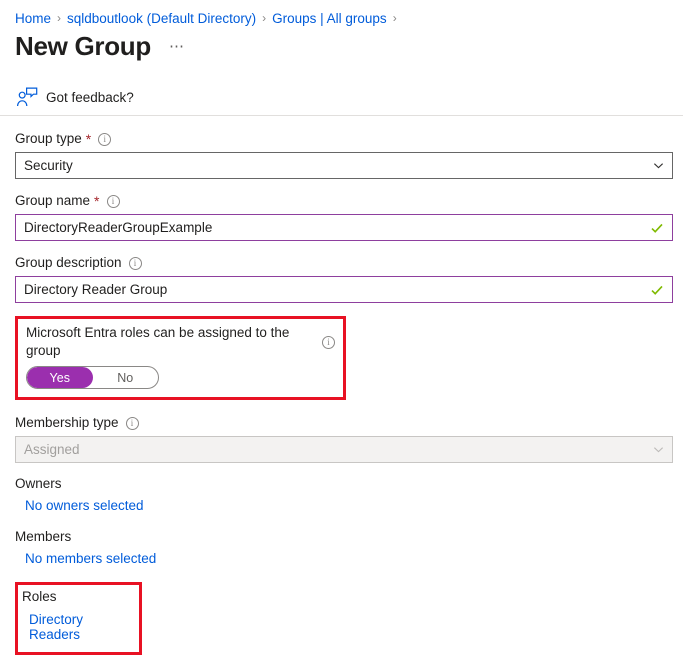 The height and width of the screenshot is (655, 683). I want to click on roles-label: Roles, so click(39, 596).